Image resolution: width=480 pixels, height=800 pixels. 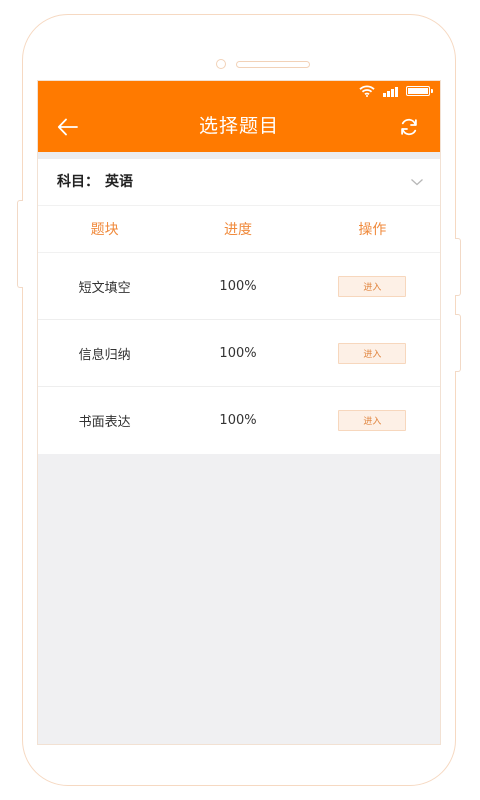 I want to click on side-button-upper, so click(x=458, y=267).